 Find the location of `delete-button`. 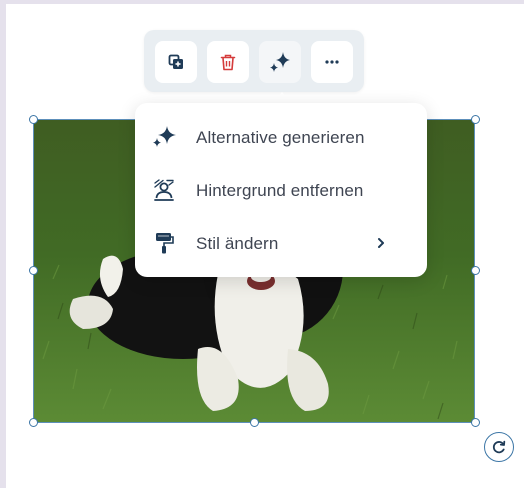

delete-button is located at coordinates (228, 62).